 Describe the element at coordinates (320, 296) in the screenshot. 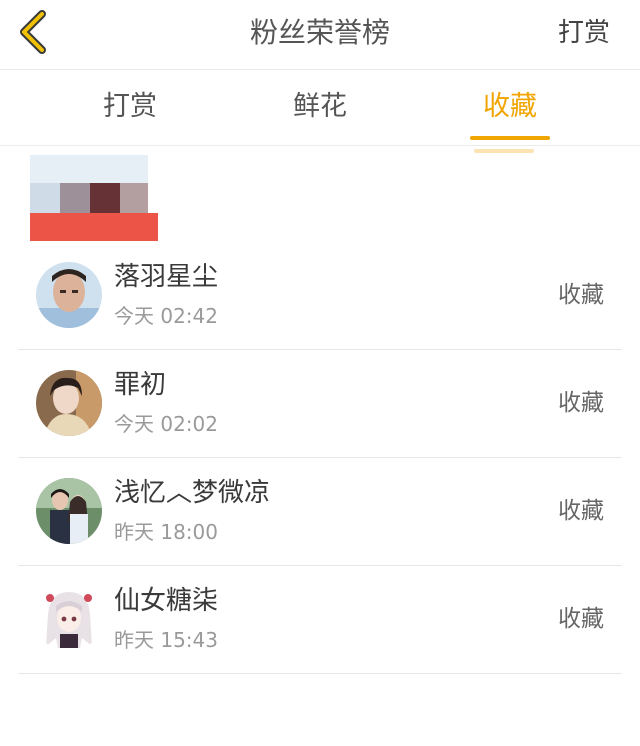

I see `list-item: 落羽星尘 今天 02:42 收藏` at that location.